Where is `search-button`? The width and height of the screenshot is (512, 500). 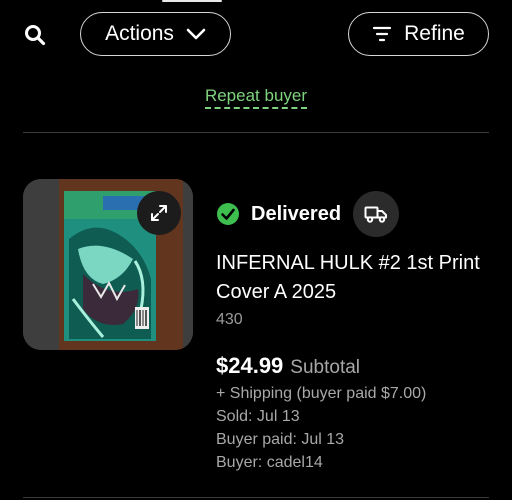 search-button is located at coordinates (35, 35).